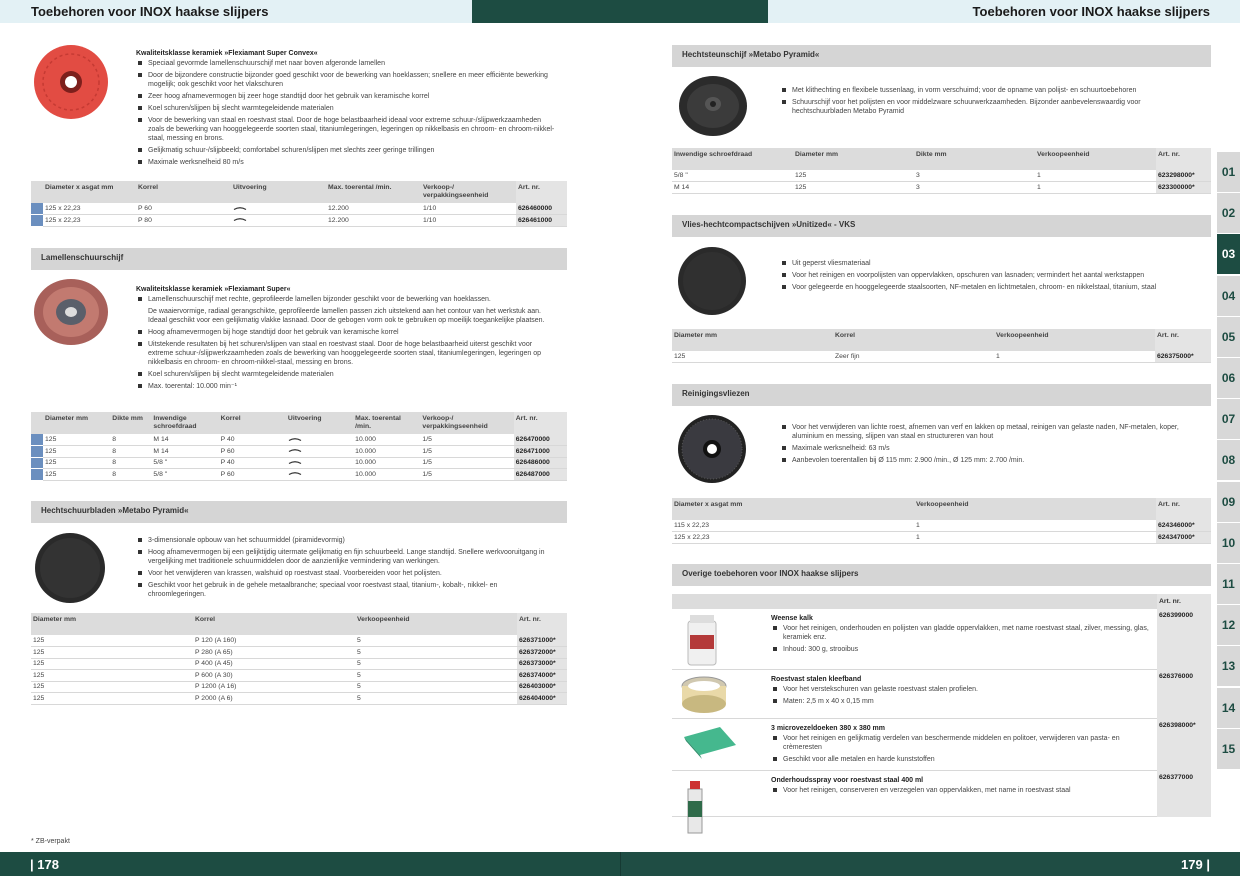 This screenshot has height=876, width=1240. Describe the element at coordinates (299, 463) in the screenshot. I see `table-row: 125 8 5/8 " P 40 10.000 1/5 626486000` at that location.